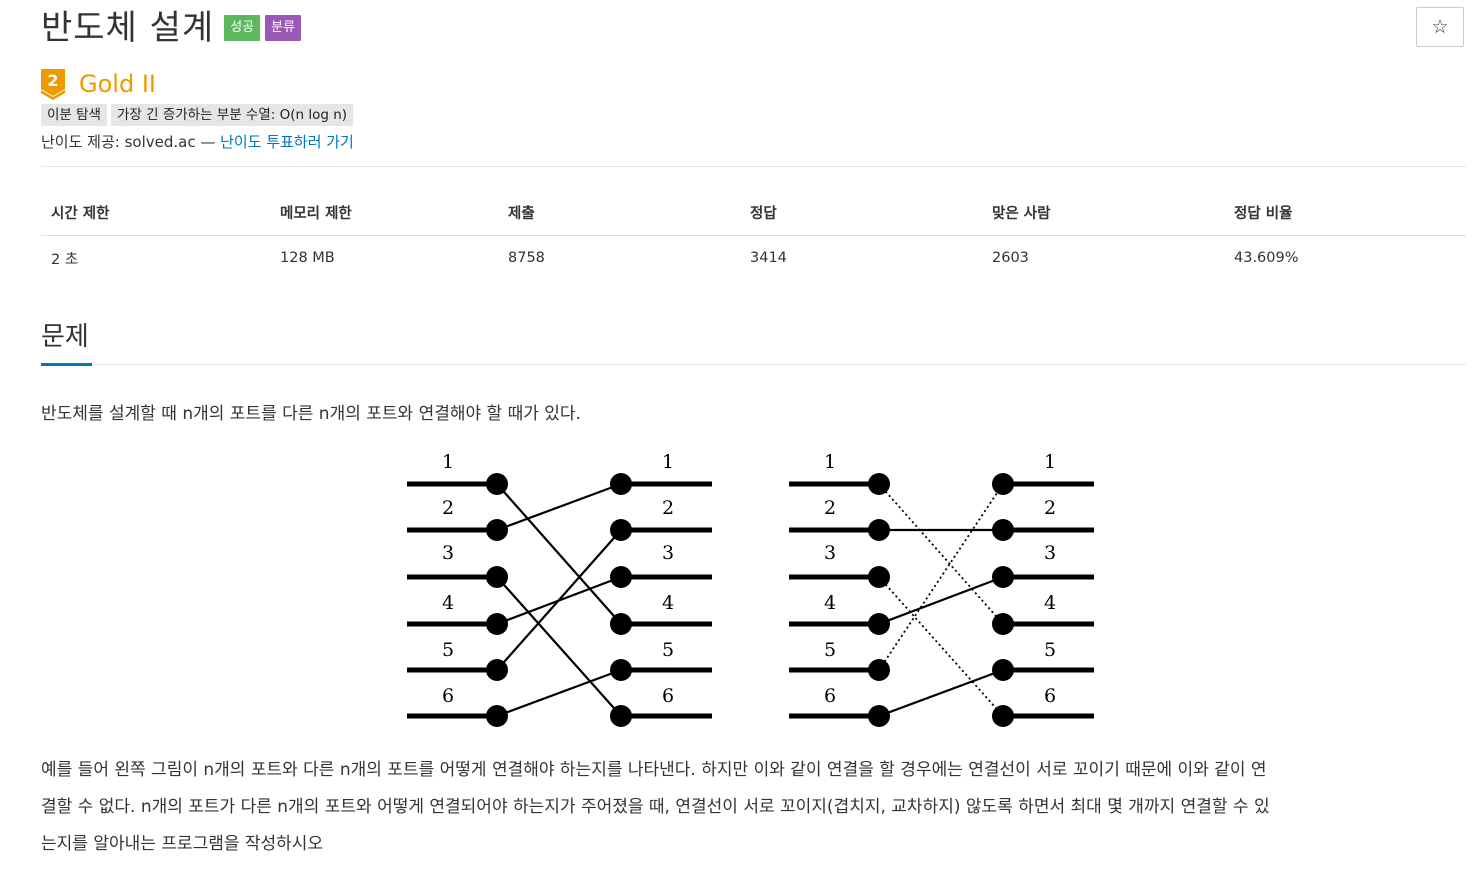 The width and height of the screenshot is (1475, 883). I want to click on tier-row: 2 Gold II, so click(98, 84).